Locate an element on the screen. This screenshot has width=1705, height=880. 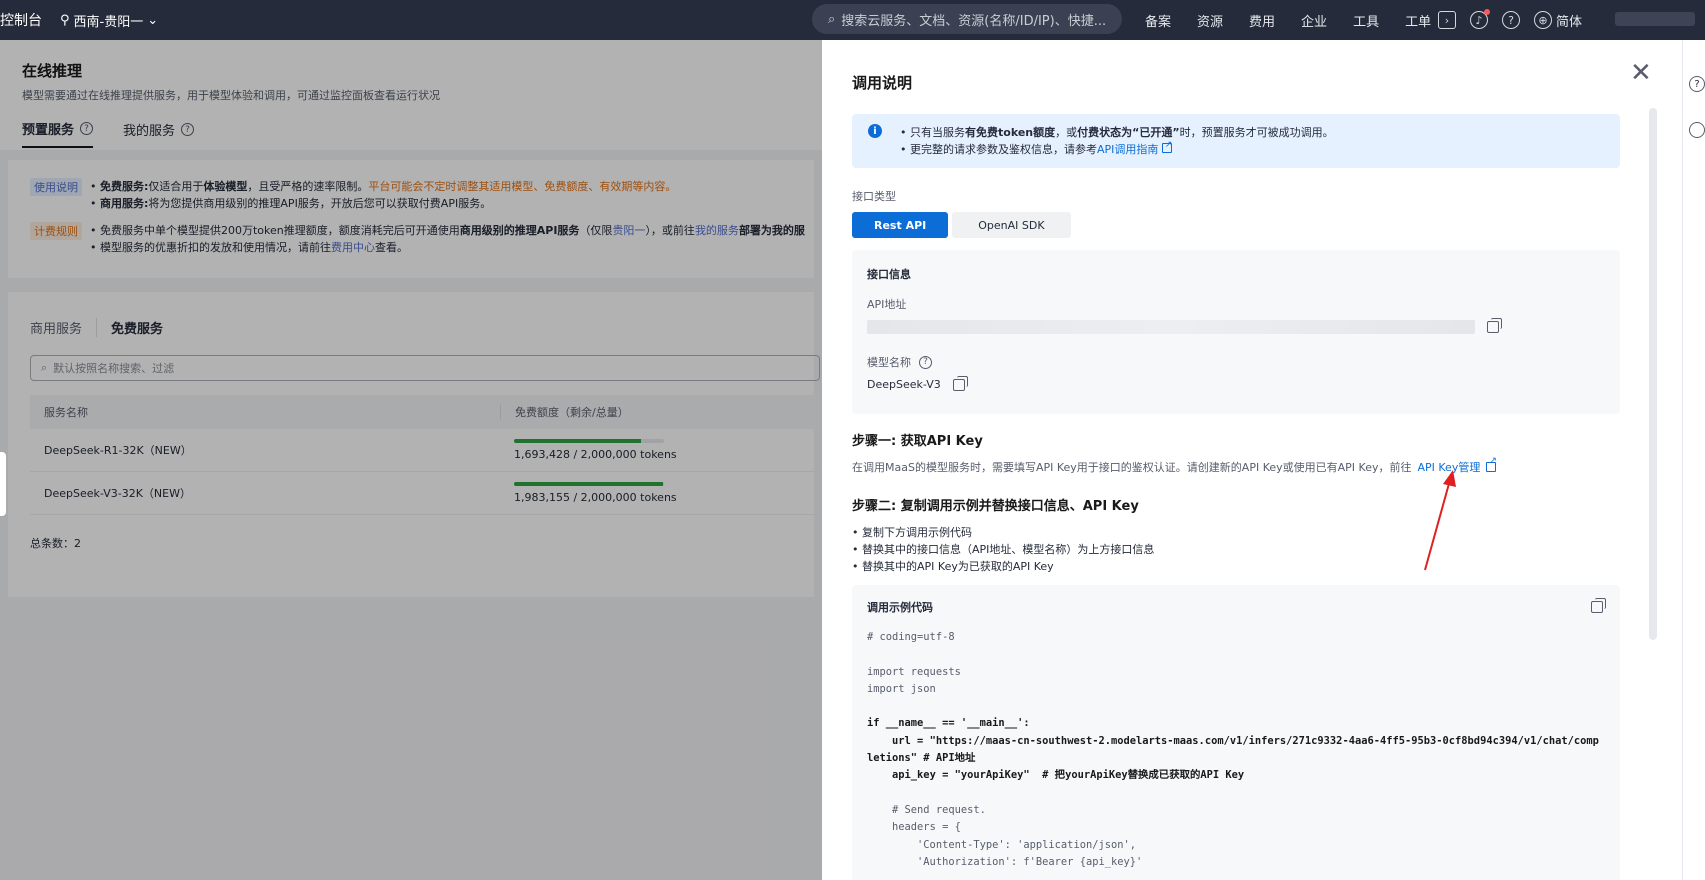
copy-code-icon is located at coordinates (1598, 605).